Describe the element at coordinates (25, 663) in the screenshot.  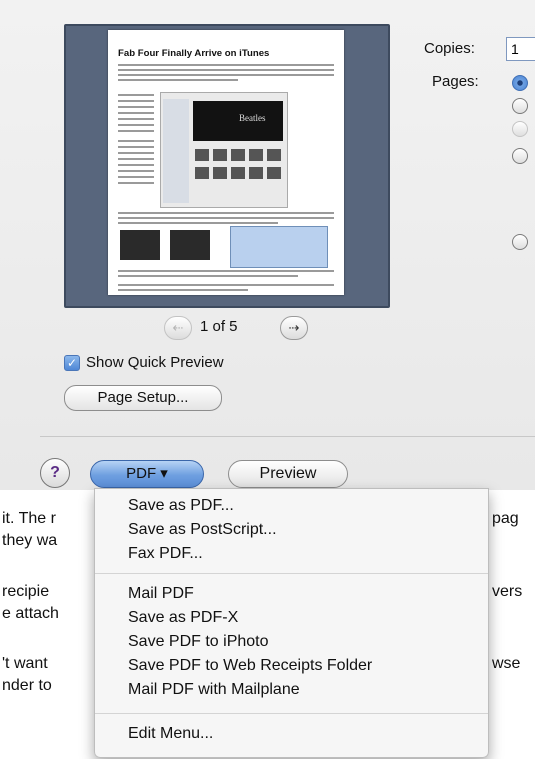
I see `background-text: 't want` at that location.